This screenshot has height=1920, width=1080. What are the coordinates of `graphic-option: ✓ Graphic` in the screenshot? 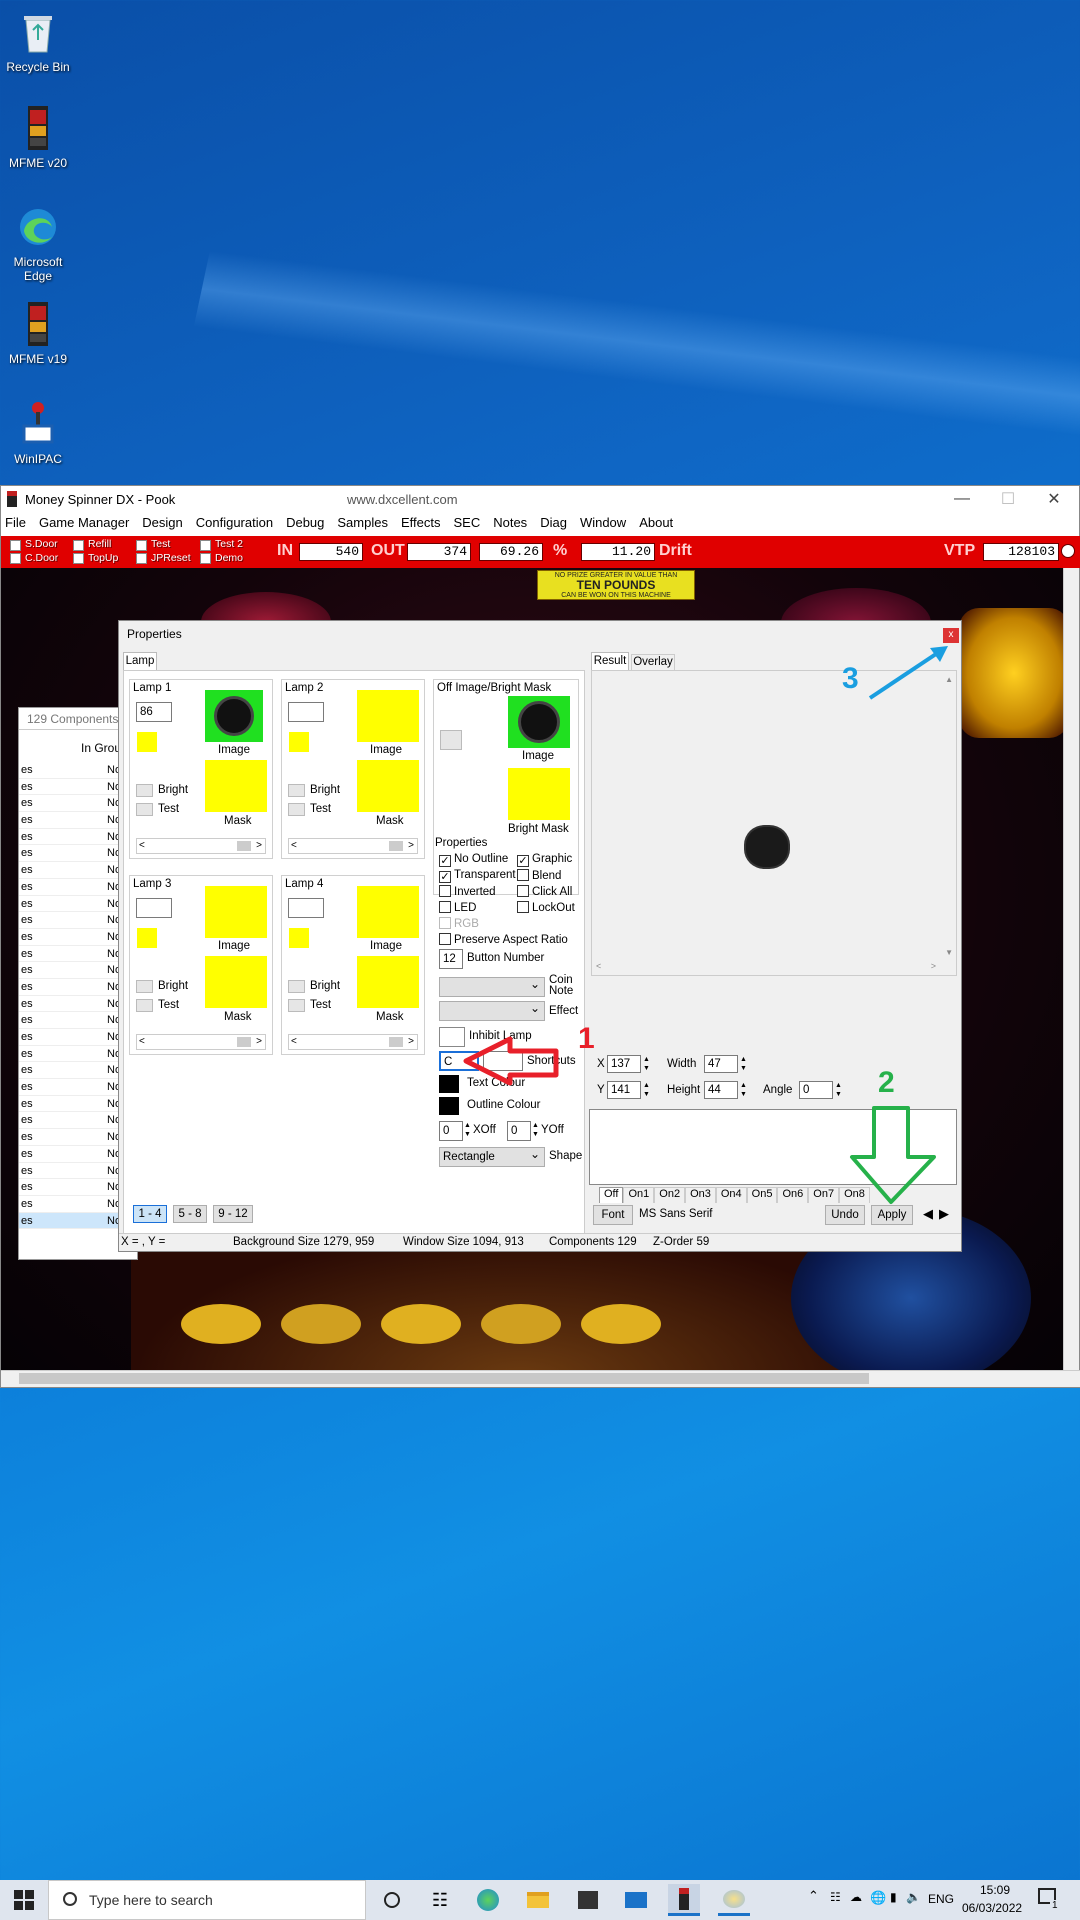 It's located at (544, 860).